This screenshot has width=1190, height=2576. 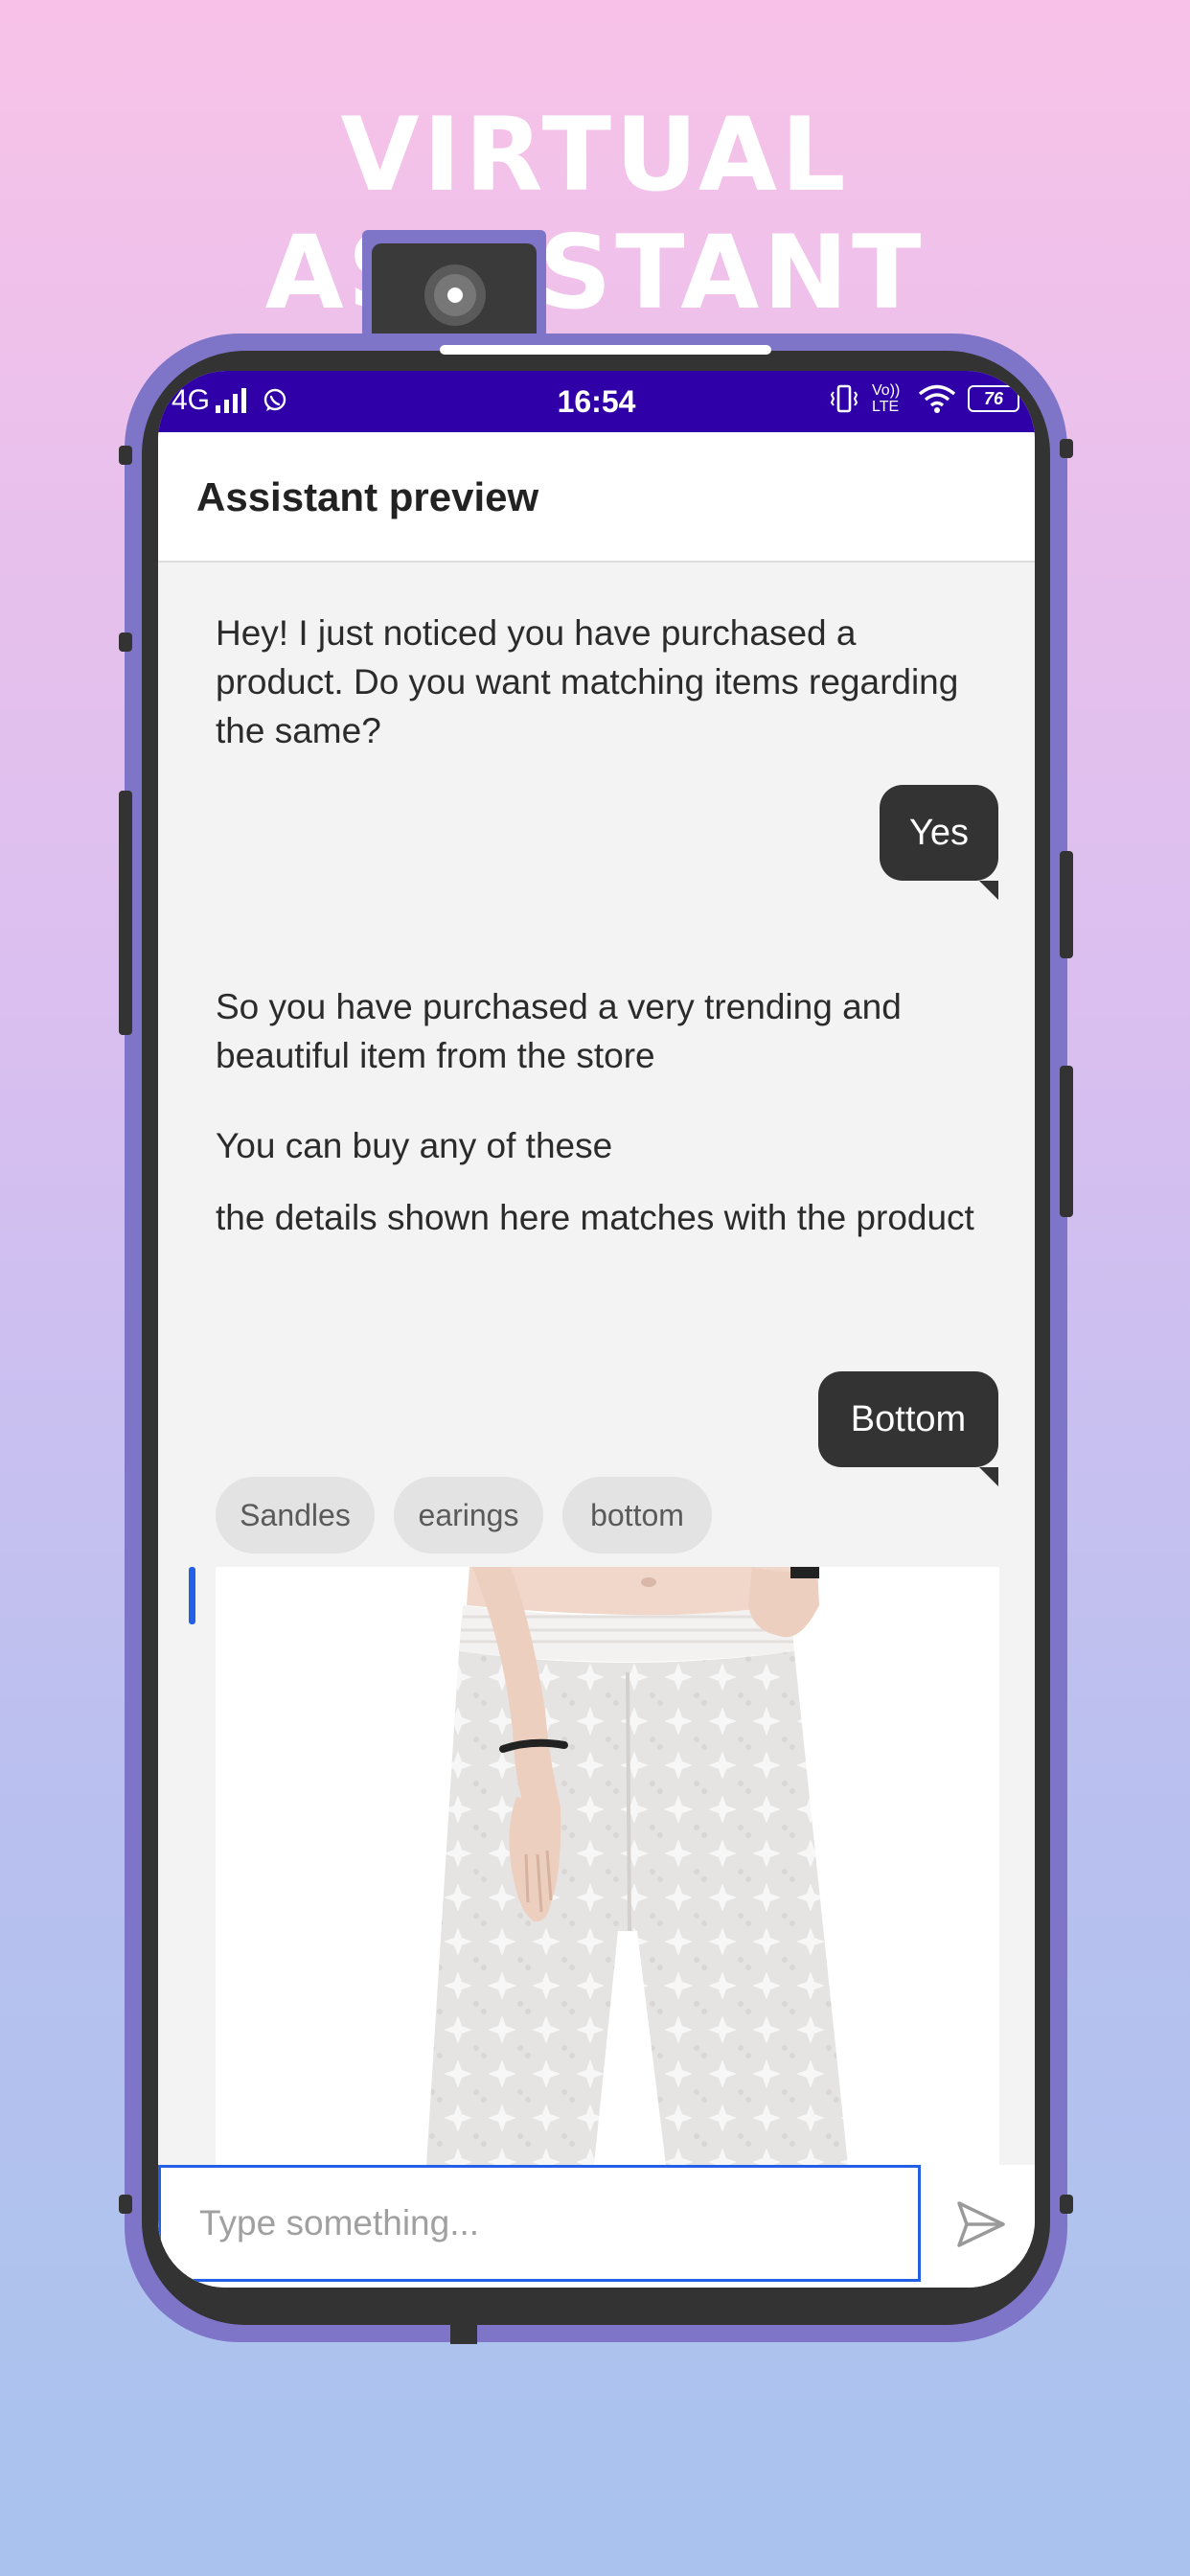 What do you see at coordinates (414, 1145) in the screenshot?
I see `bot-message: You can buy any of these` at bounding box center [414, 1145].